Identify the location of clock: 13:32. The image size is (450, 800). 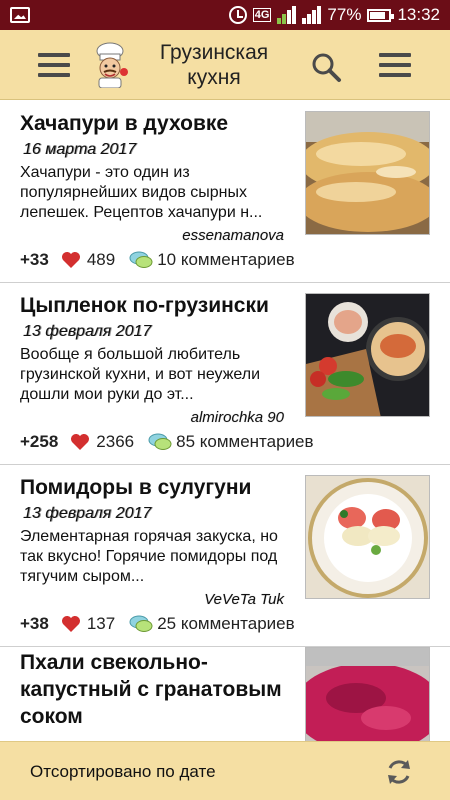
(418, 14).